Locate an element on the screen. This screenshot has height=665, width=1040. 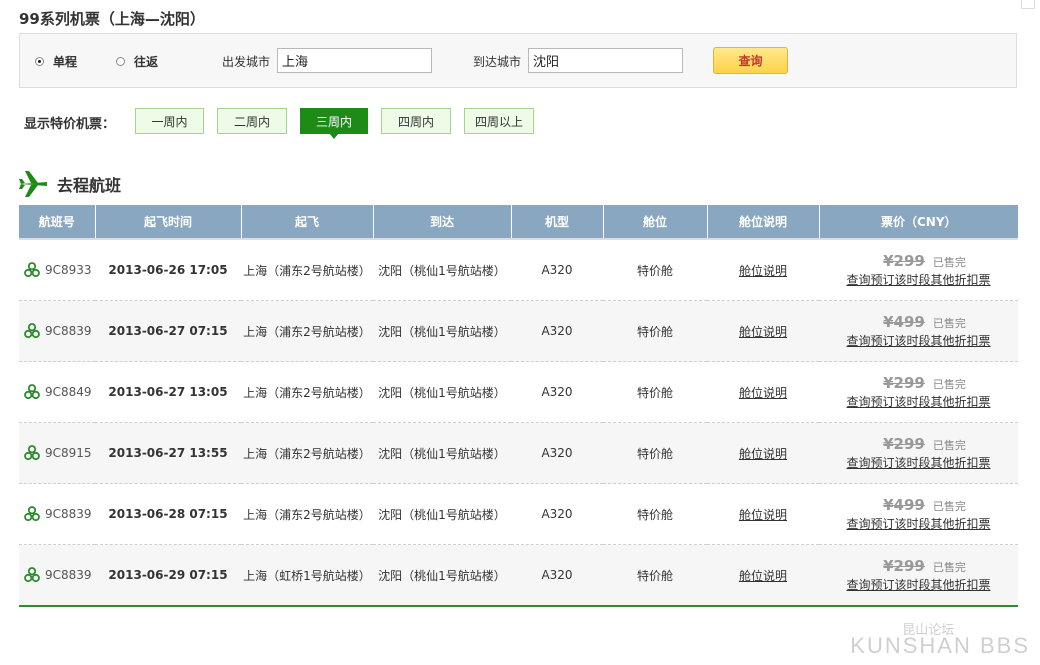
flight-number: 9C8839 is located at coordinates (68, 575).